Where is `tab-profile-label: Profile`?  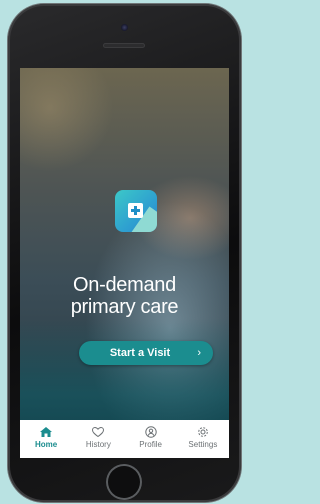
tab-profile-label: Profile is located at coordinates (150, 444).